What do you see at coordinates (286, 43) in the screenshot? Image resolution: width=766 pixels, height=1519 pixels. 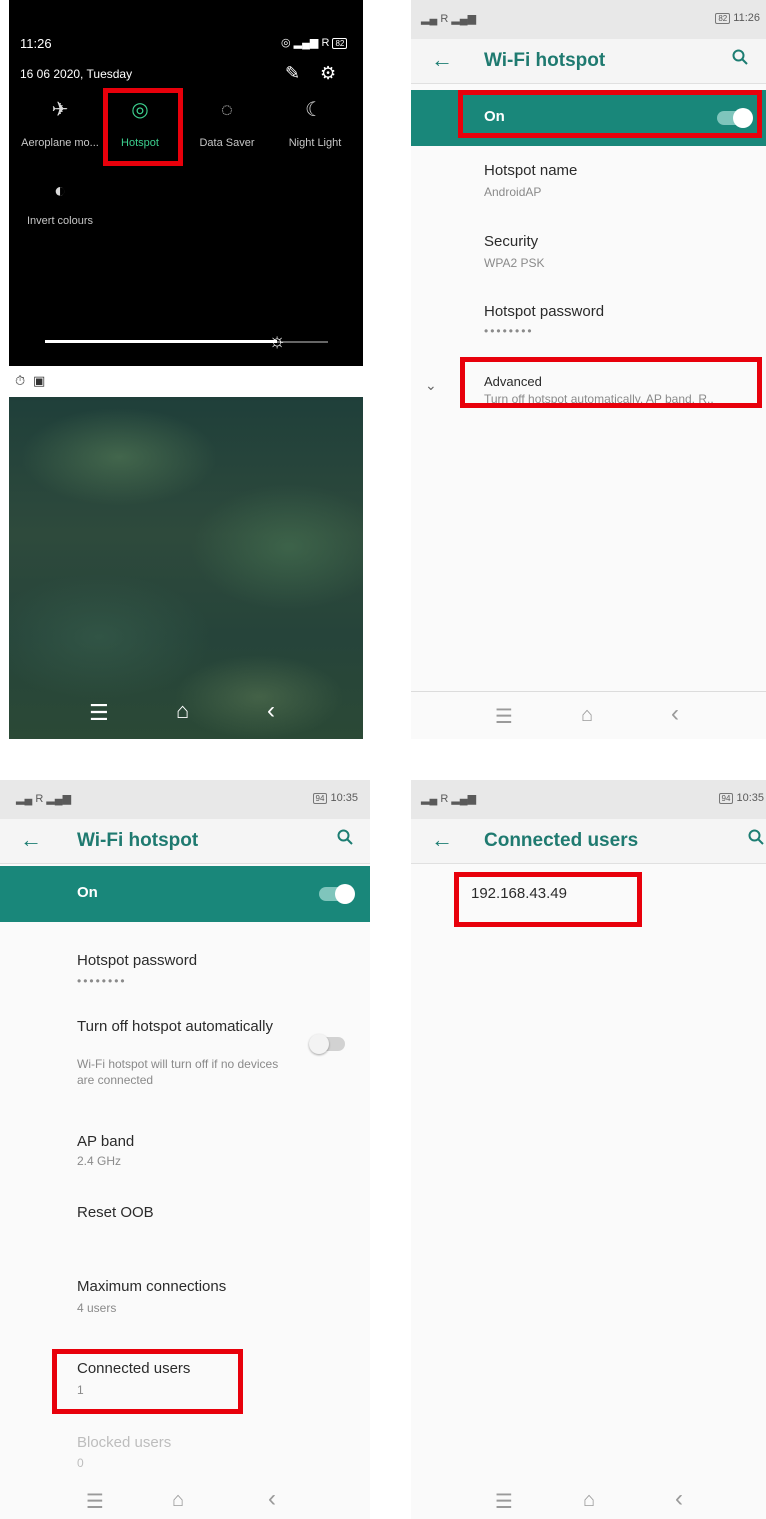 I see `hotspot-status-icon: ◎` at bounding box center [286, 43].